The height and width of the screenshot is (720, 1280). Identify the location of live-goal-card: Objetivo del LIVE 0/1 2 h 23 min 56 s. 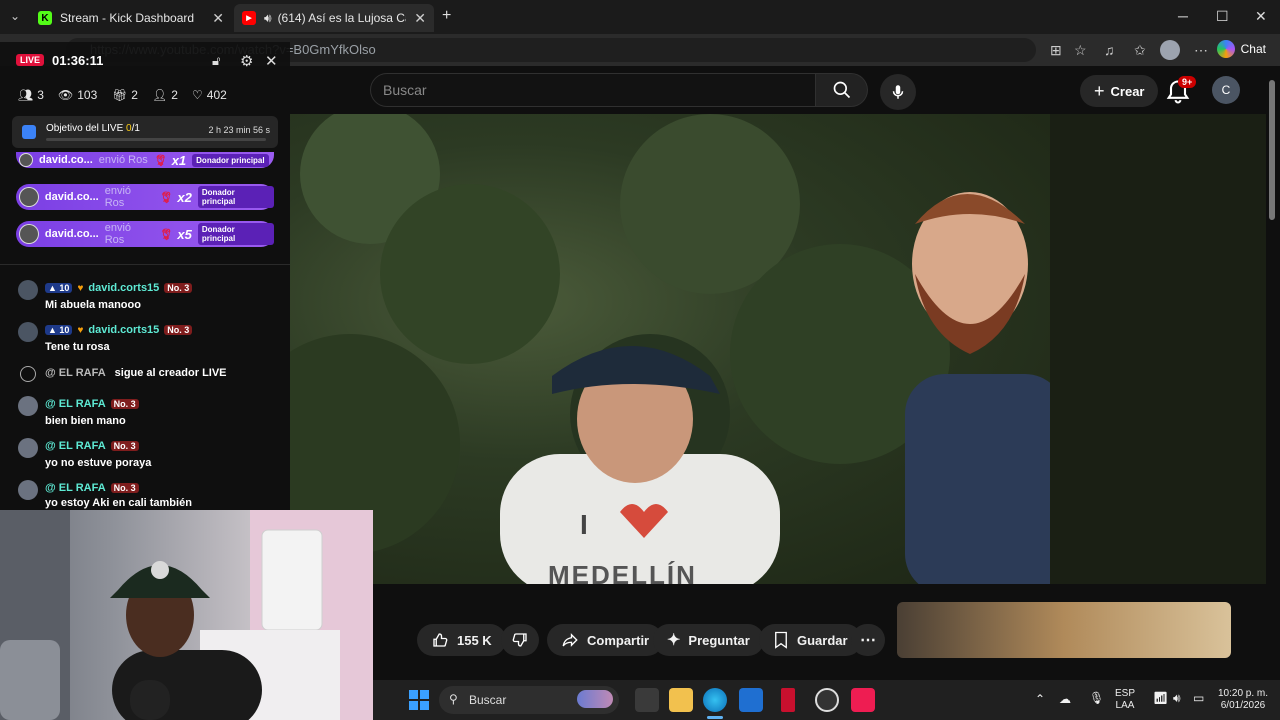
(145, 132).